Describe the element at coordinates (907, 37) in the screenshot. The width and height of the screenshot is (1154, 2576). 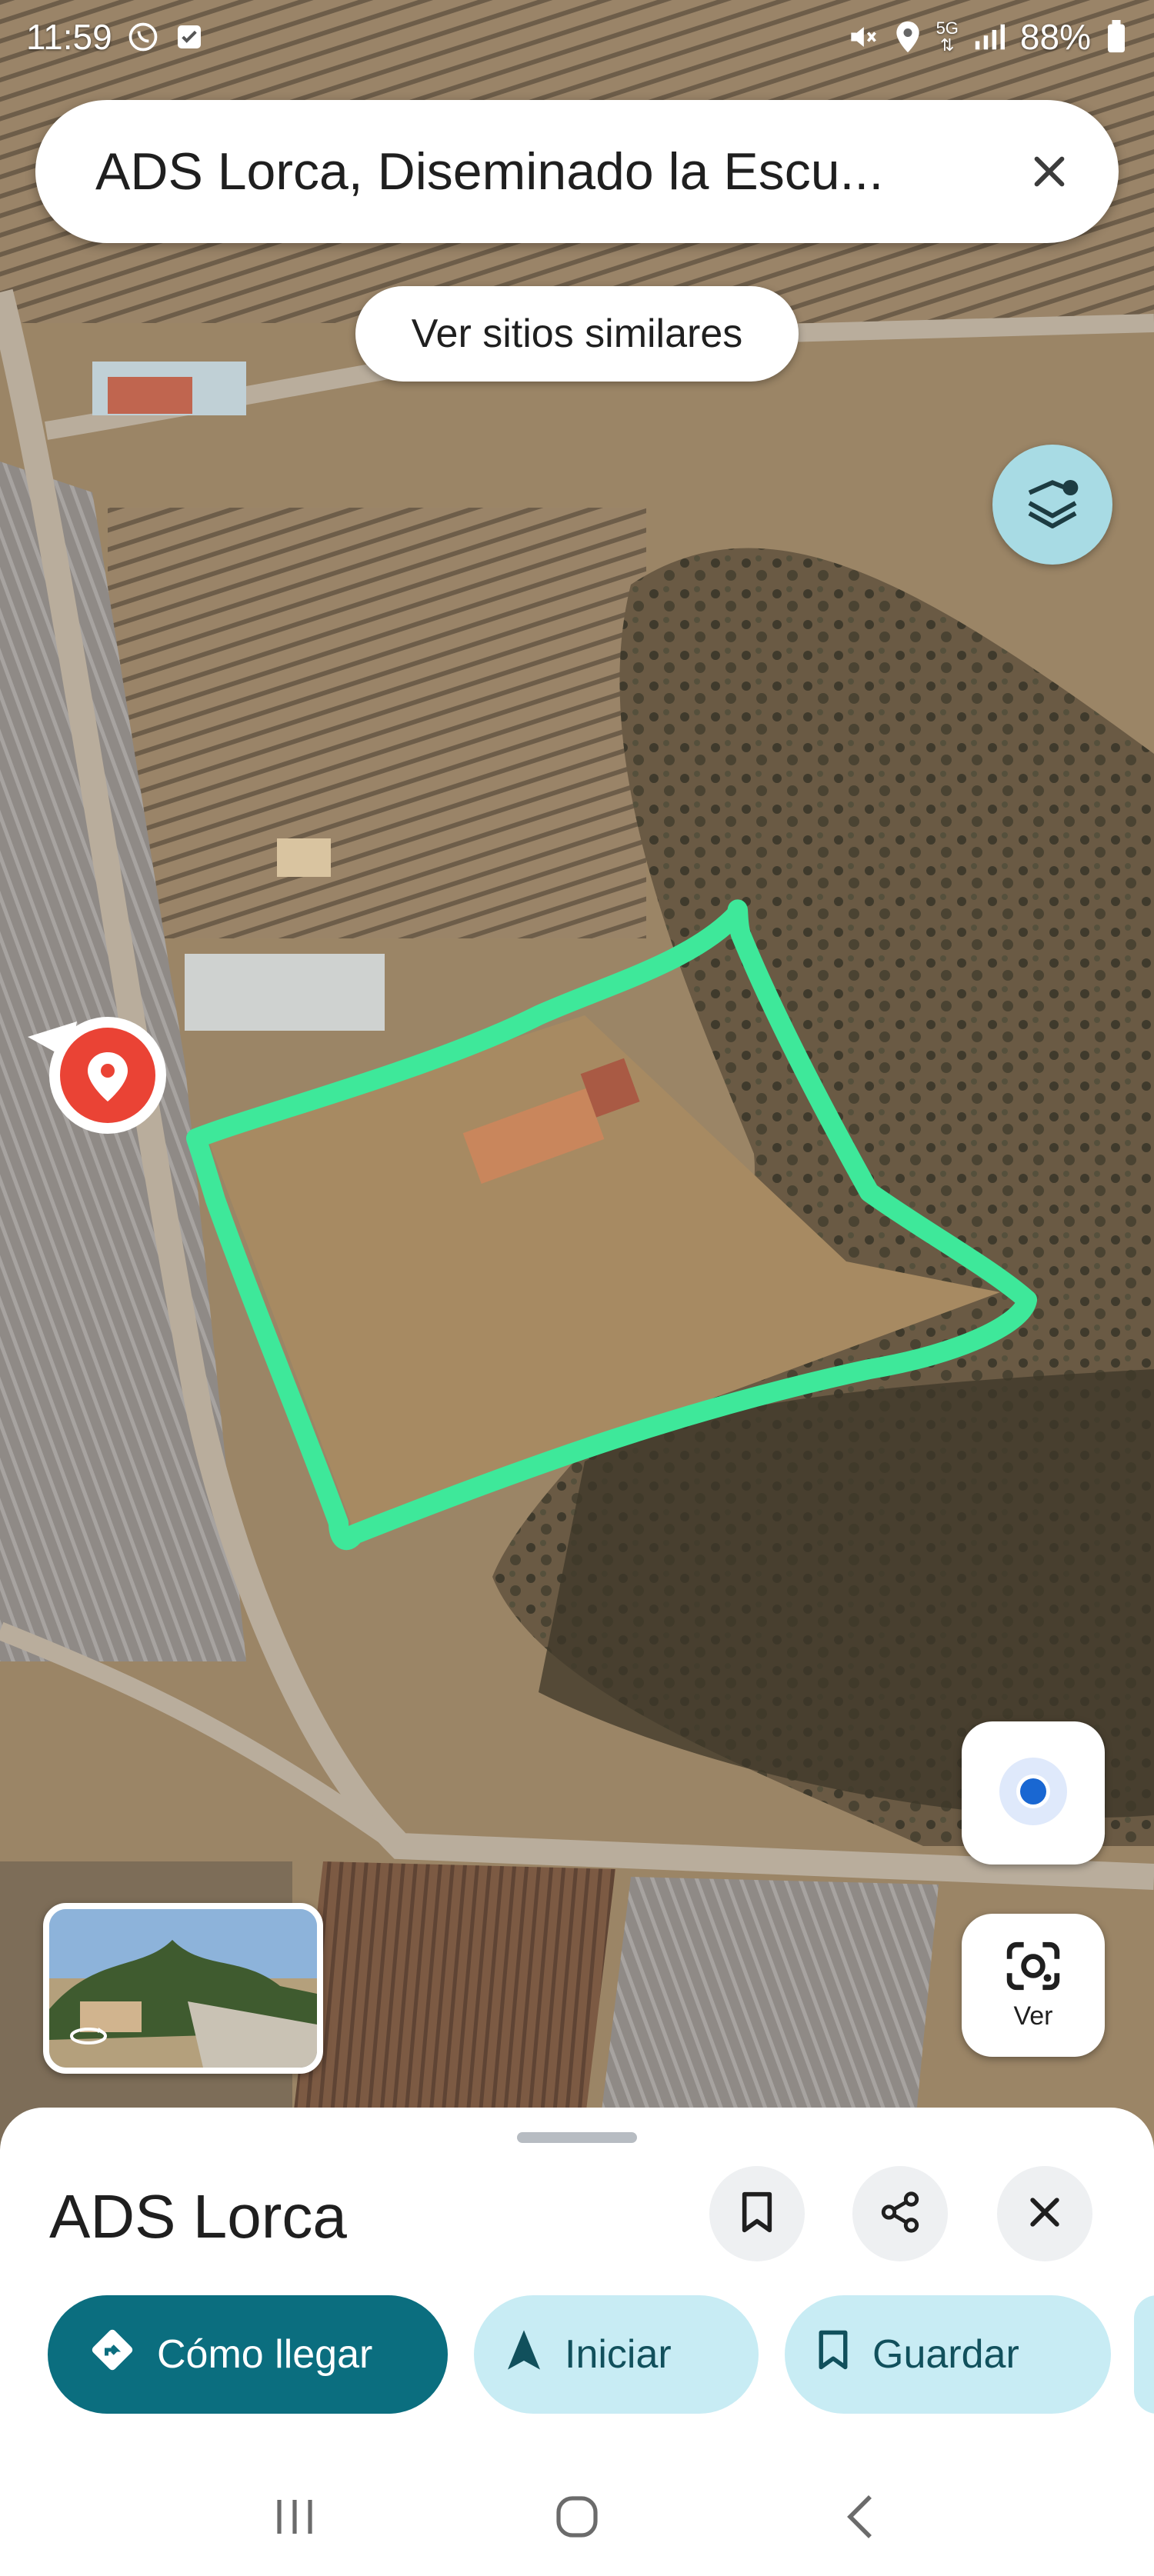
I see `location-icon` at that location.